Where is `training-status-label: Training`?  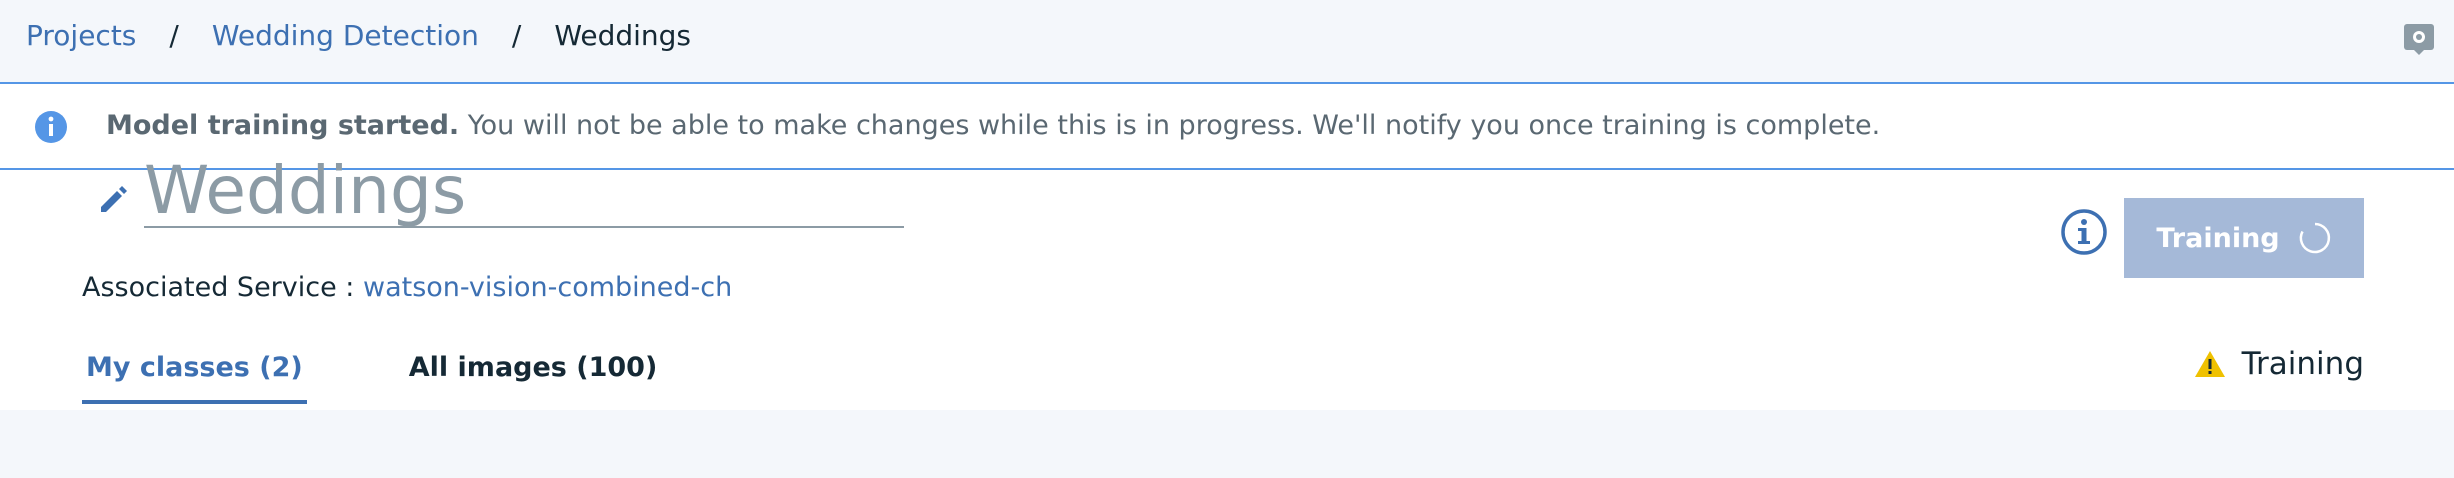
training-status-label: Training is located at coordinates (2302, 364).